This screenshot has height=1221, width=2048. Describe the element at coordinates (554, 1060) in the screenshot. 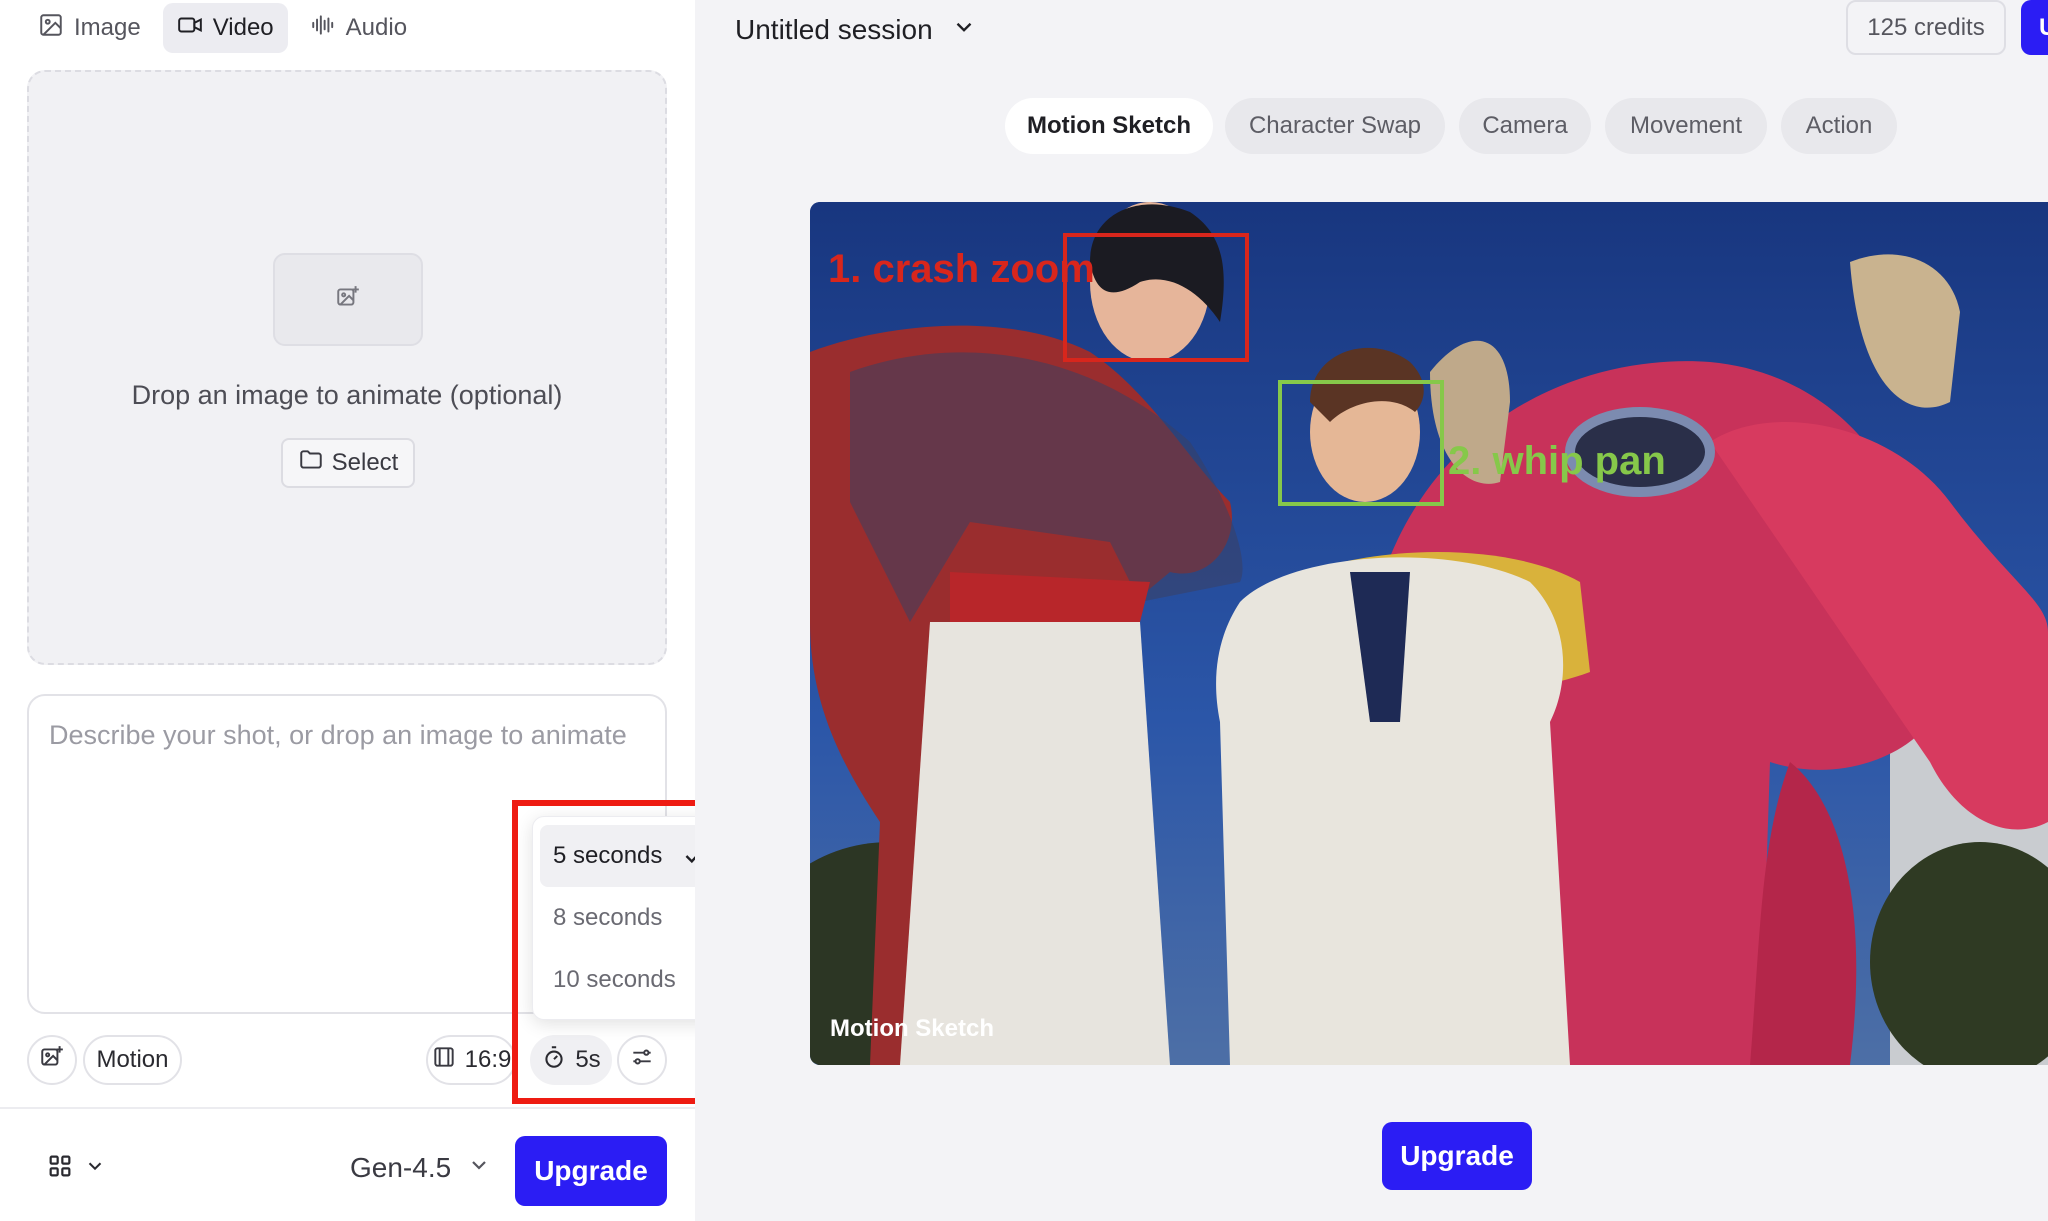

I see `stopwatch-icon` at that location.